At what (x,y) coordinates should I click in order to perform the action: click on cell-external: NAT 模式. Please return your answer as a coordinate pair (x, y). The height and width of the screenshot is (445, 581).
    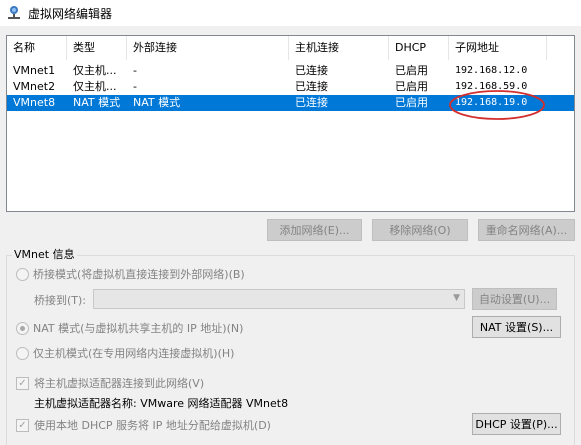
    Looking at the image, I should click on (157, 102).